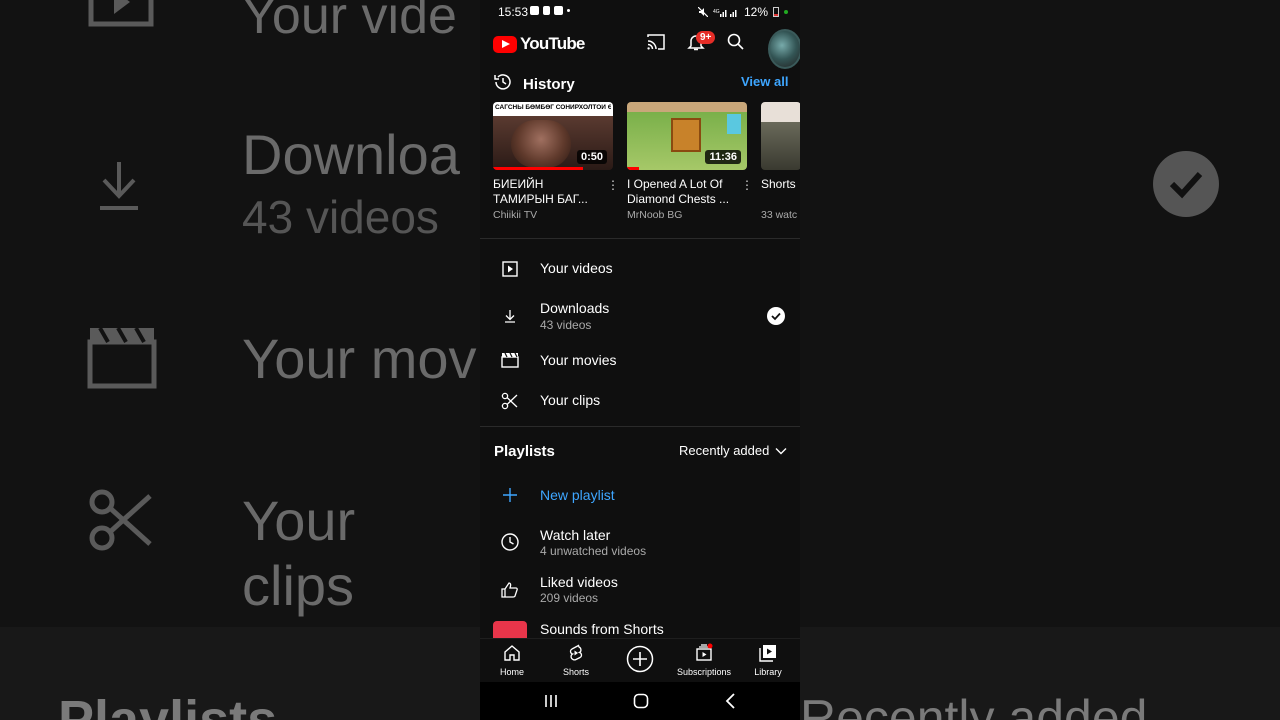 Image resolution: width=1280 pixels, height=720 pixels. Describe the element at coordinates (702, 12) in the screenshot. I see `mute-icon` at that location.